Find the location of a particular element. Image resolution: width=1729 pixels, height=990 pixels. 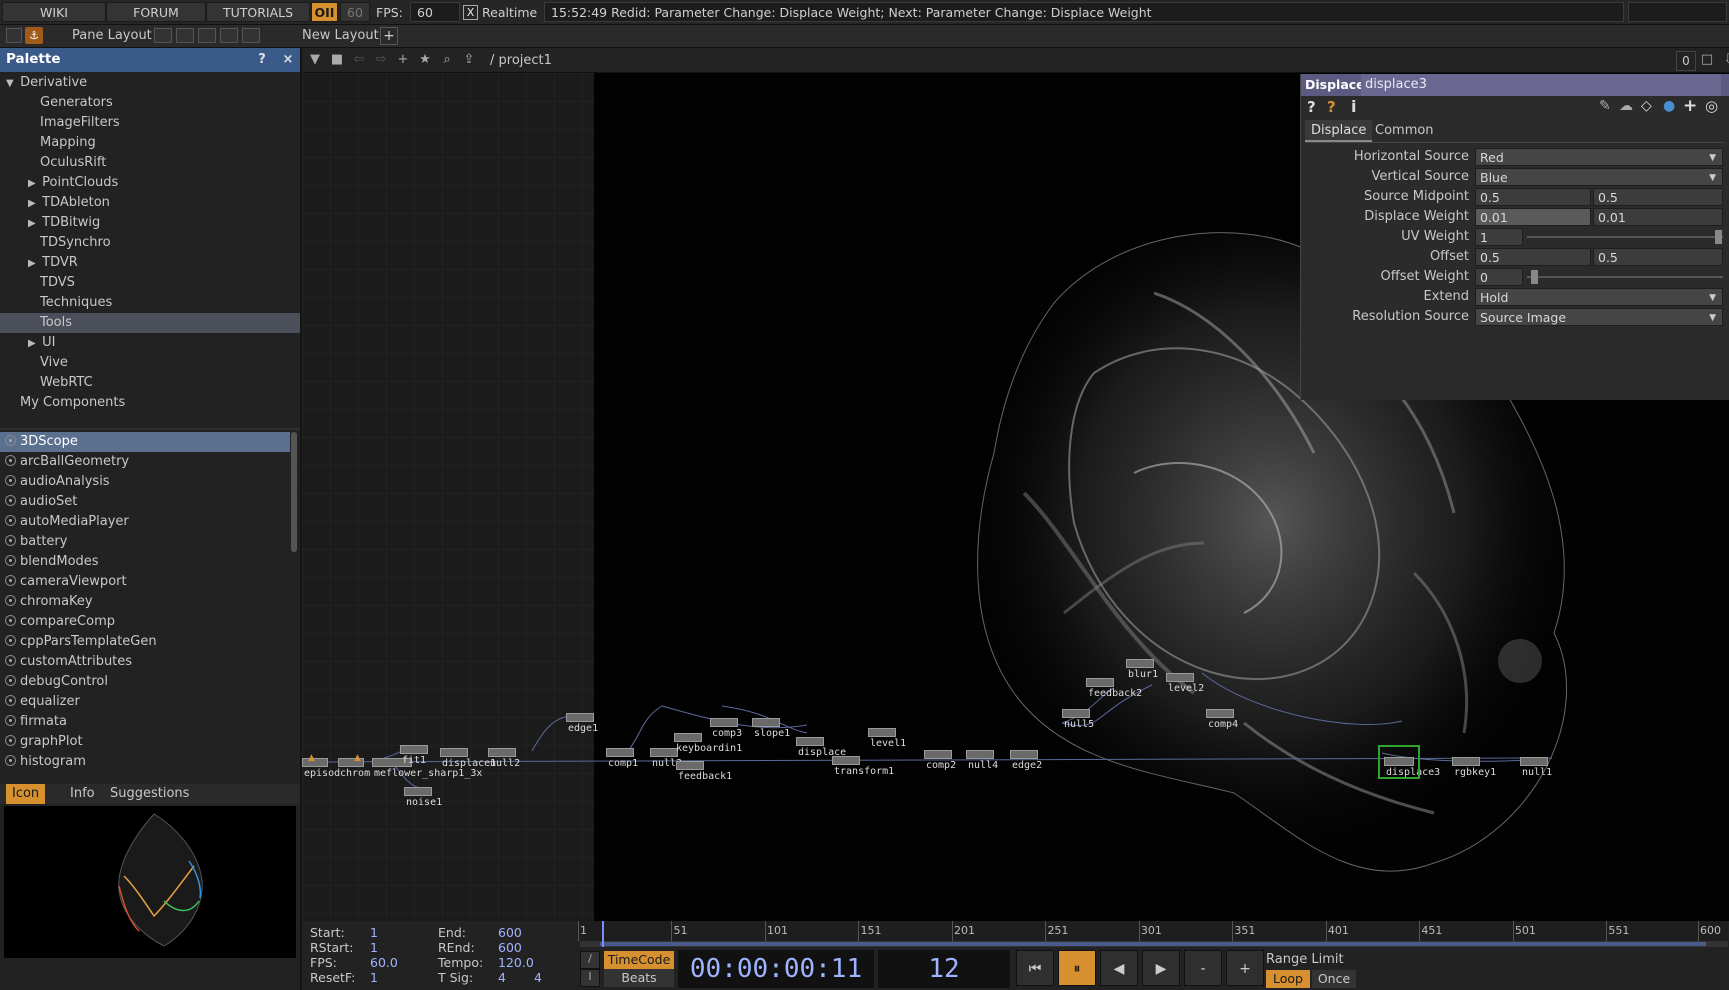

component-list-item: histogram is located at coordinates (145, 762).